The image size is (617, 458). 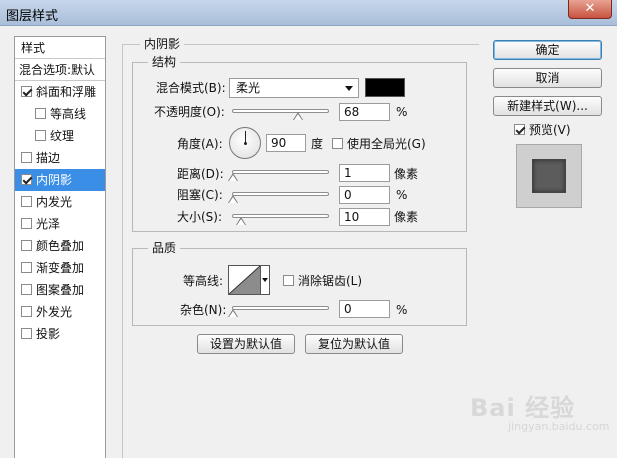 What do you see at coordinates (54, 312) in the screenshot?
I see `sidebar-item-label: 外发光` at bounding box center [54, 312].